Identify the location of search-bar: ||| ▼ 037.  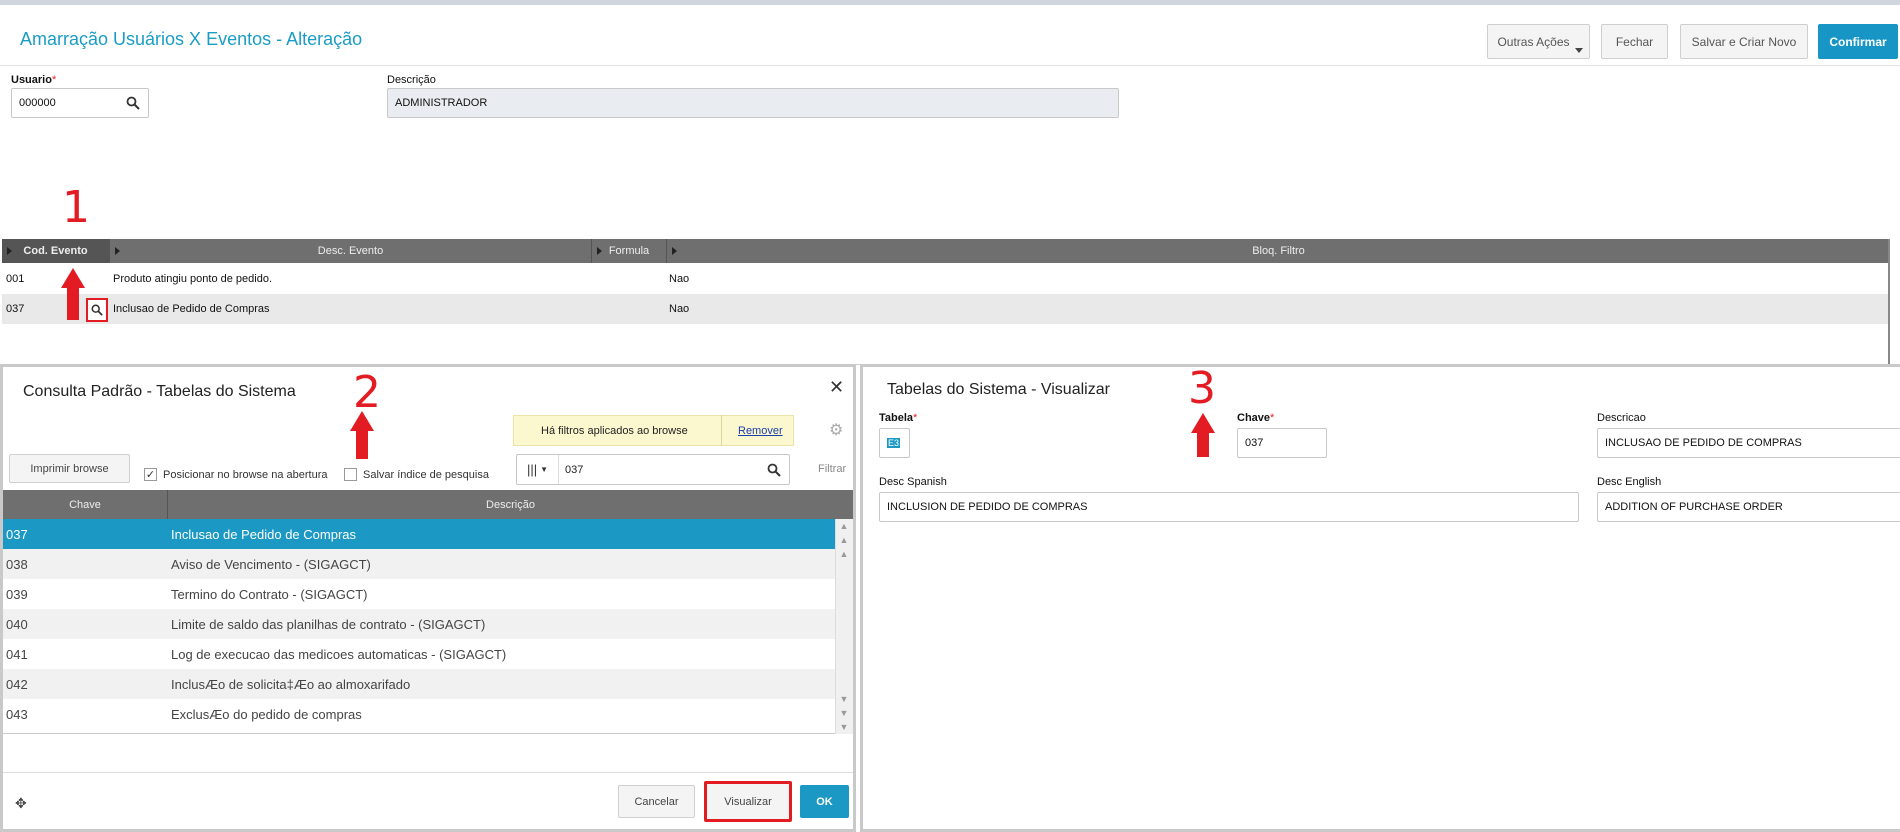
(653, 469).